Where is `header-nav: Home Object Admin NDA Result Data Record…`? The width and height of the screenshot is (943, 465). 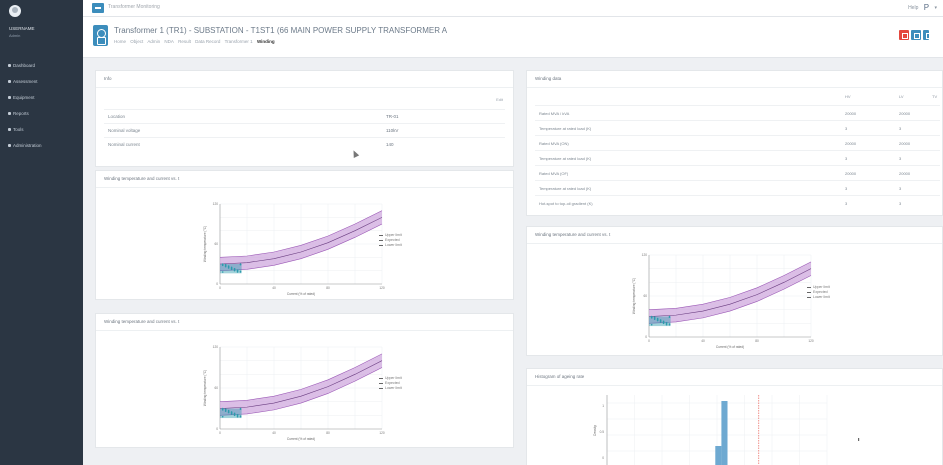
header-nav: Home Object Admin NDA Result Data Record… is located at coordinates (196, 41).